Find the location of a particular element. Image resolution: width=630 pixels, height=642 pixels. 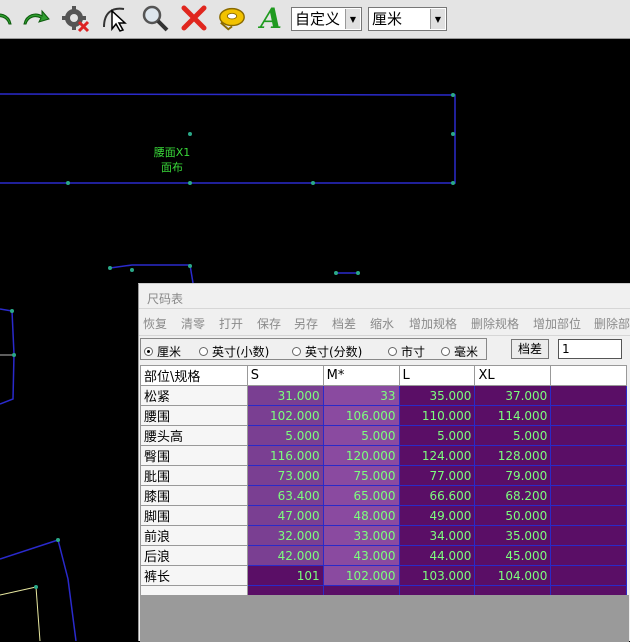

magnifier-icon is located at coordinates (155, 18).